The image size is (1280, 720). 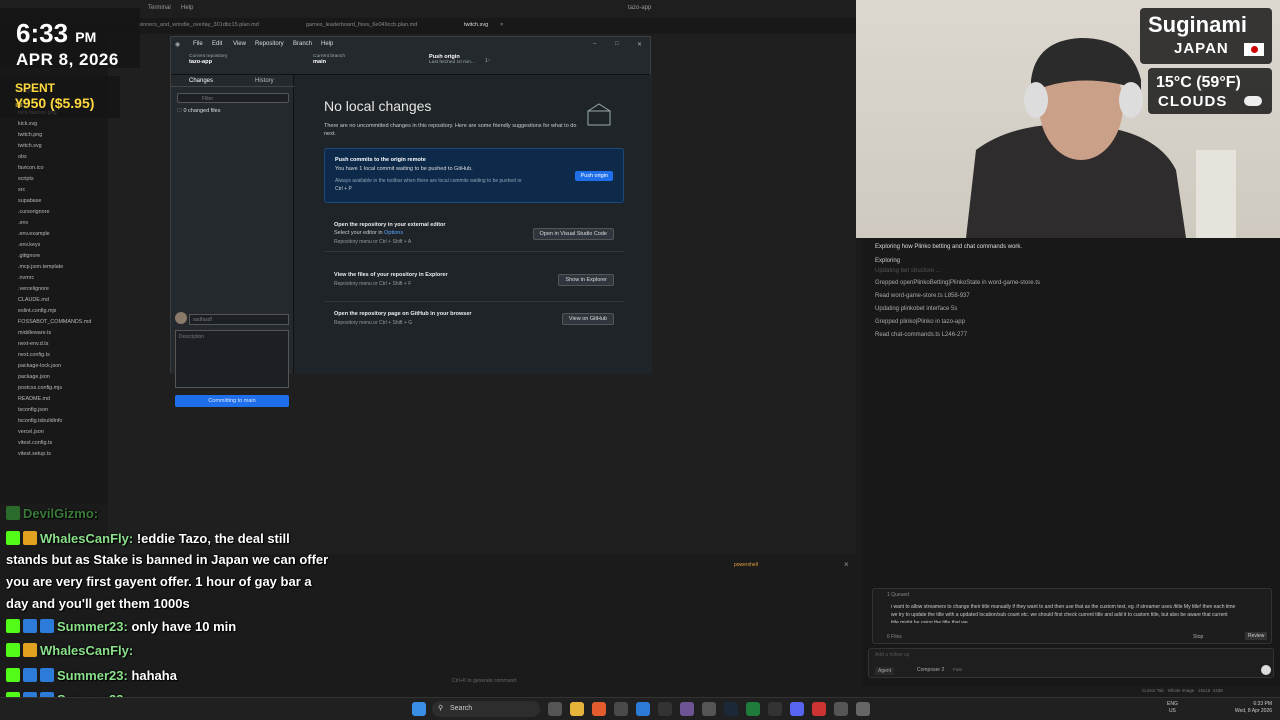 I want to click on explorer-item: vercel.json, so click(x=31, y=432).